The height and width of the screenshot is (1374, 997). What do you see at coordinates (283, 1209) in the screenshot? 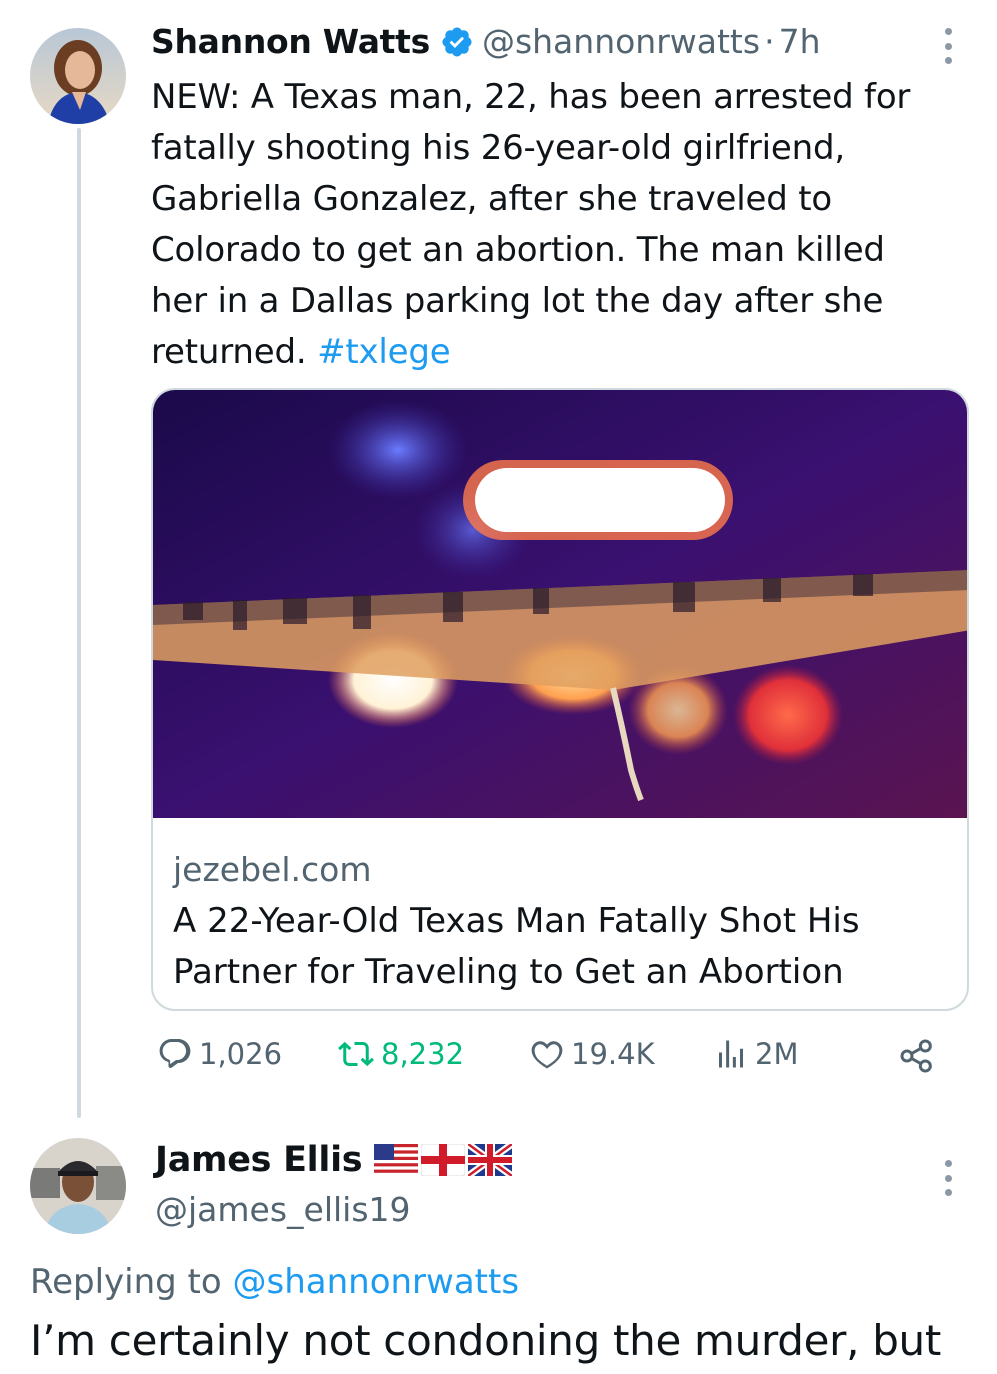
I see `reply-author-handle: @james_ellis19` at bounding box center [283, 1209].